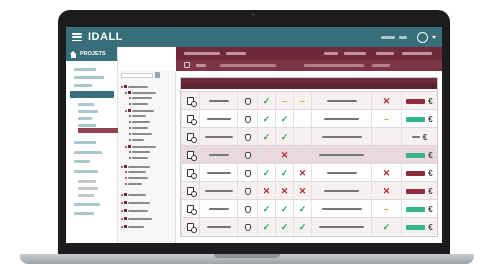 The image size is (494, 271). Describe the element at coordinates (419, 209) in the screenshot. I see `table-cell: €` at that location.